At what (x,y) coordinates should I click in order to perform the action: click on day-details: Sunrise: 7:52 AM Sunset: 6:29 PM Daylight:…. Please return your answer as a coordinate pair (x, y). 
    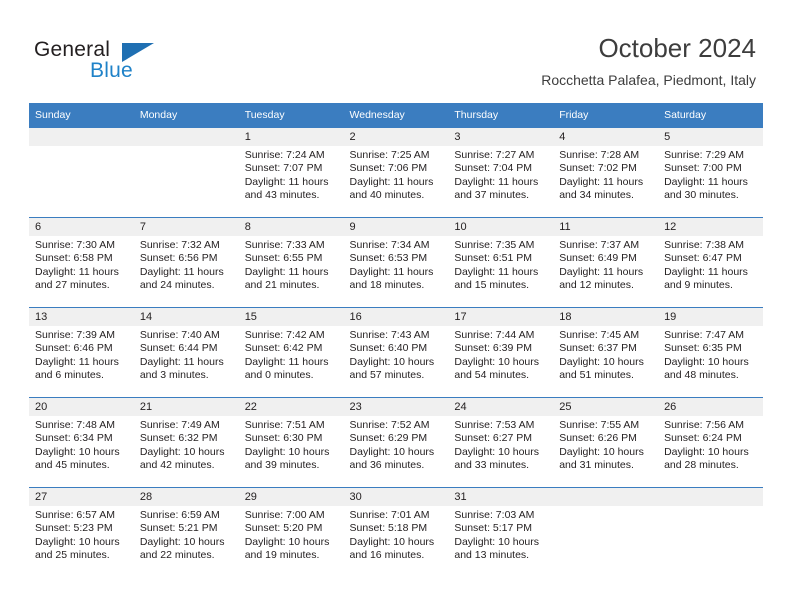
    Looking at the image, I should click on (396, 444).